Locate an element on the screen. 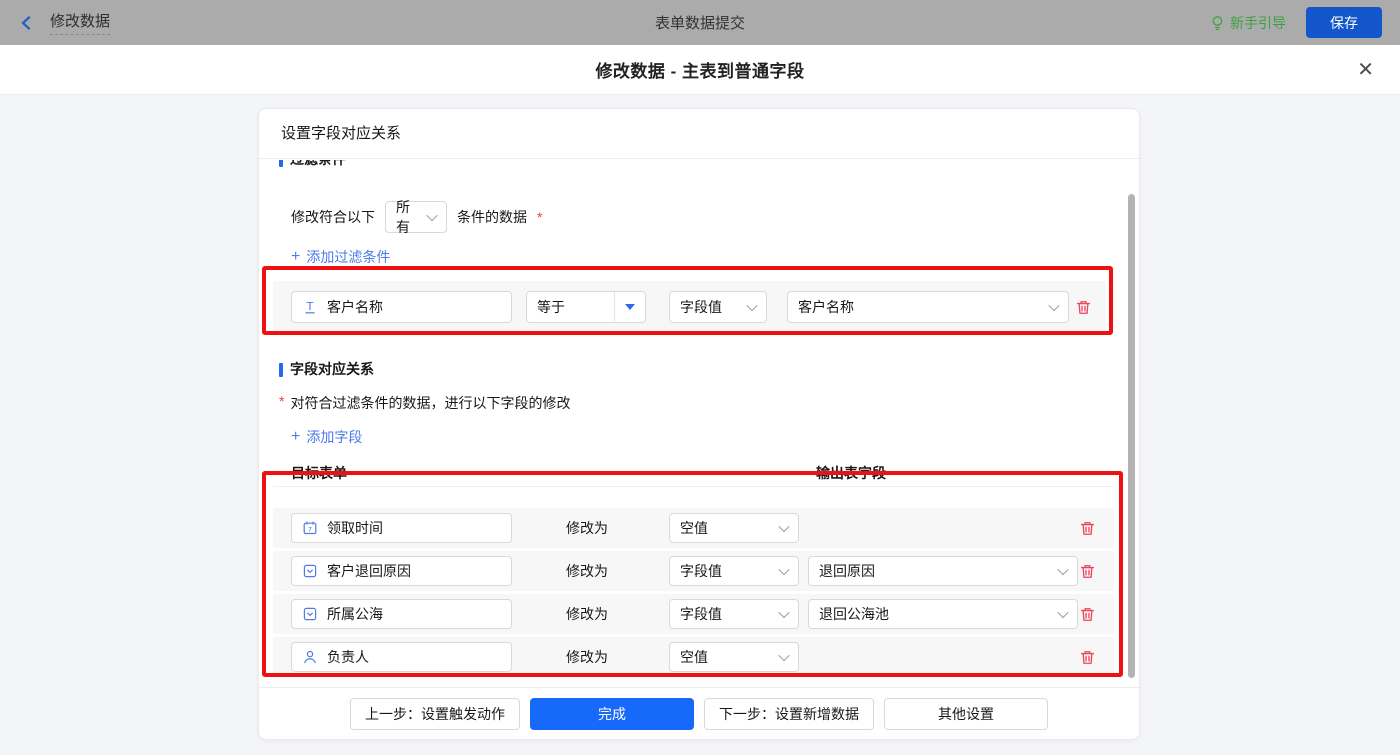 The height and width of the screenshot is (755, 1400). done-button: 完成 is located at coordinates (612, 713).